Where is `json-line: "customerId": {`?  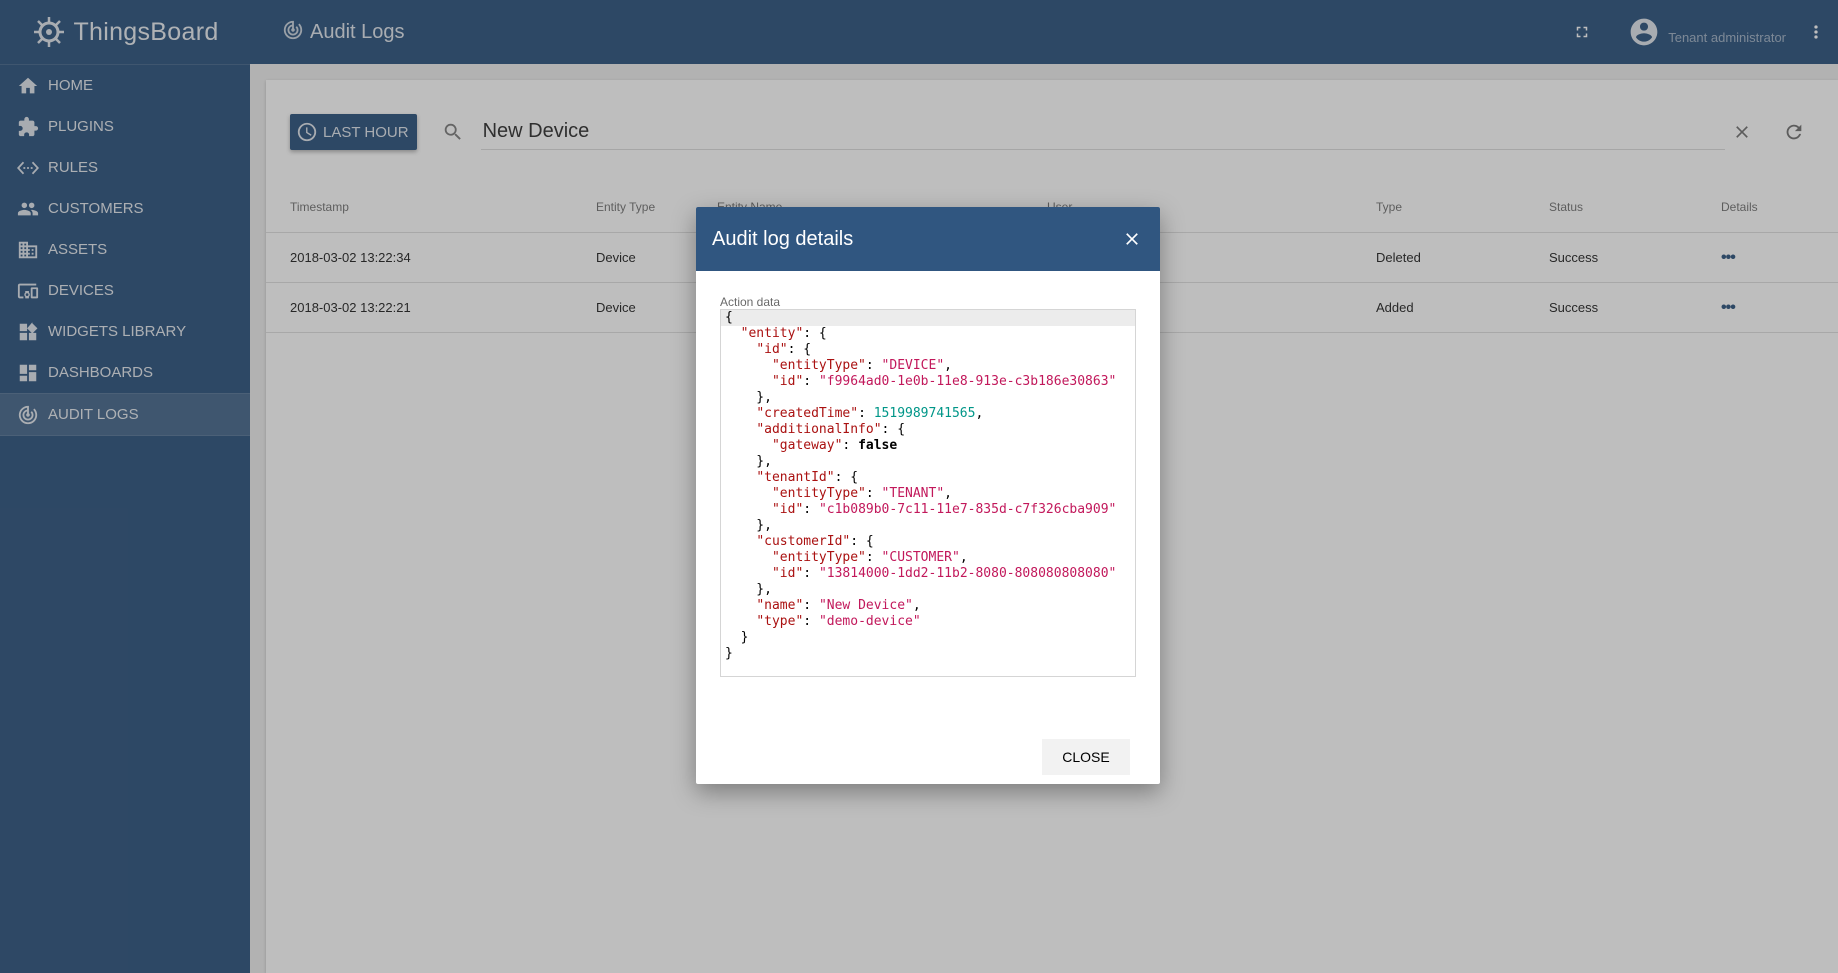
json-line: "customerId": { is located at coordinates (815, 541).